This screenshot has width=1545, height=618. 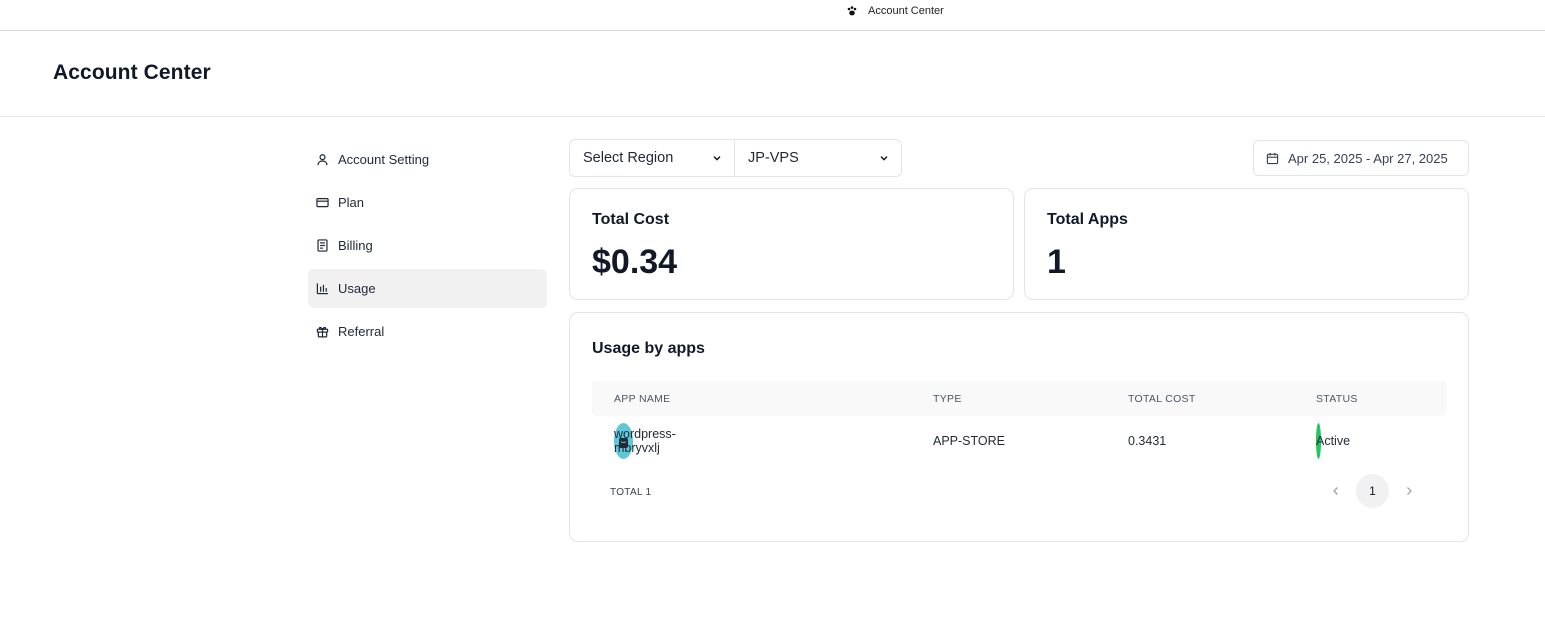 I want to click on prev-page-button, so click(x=1336, y=491).